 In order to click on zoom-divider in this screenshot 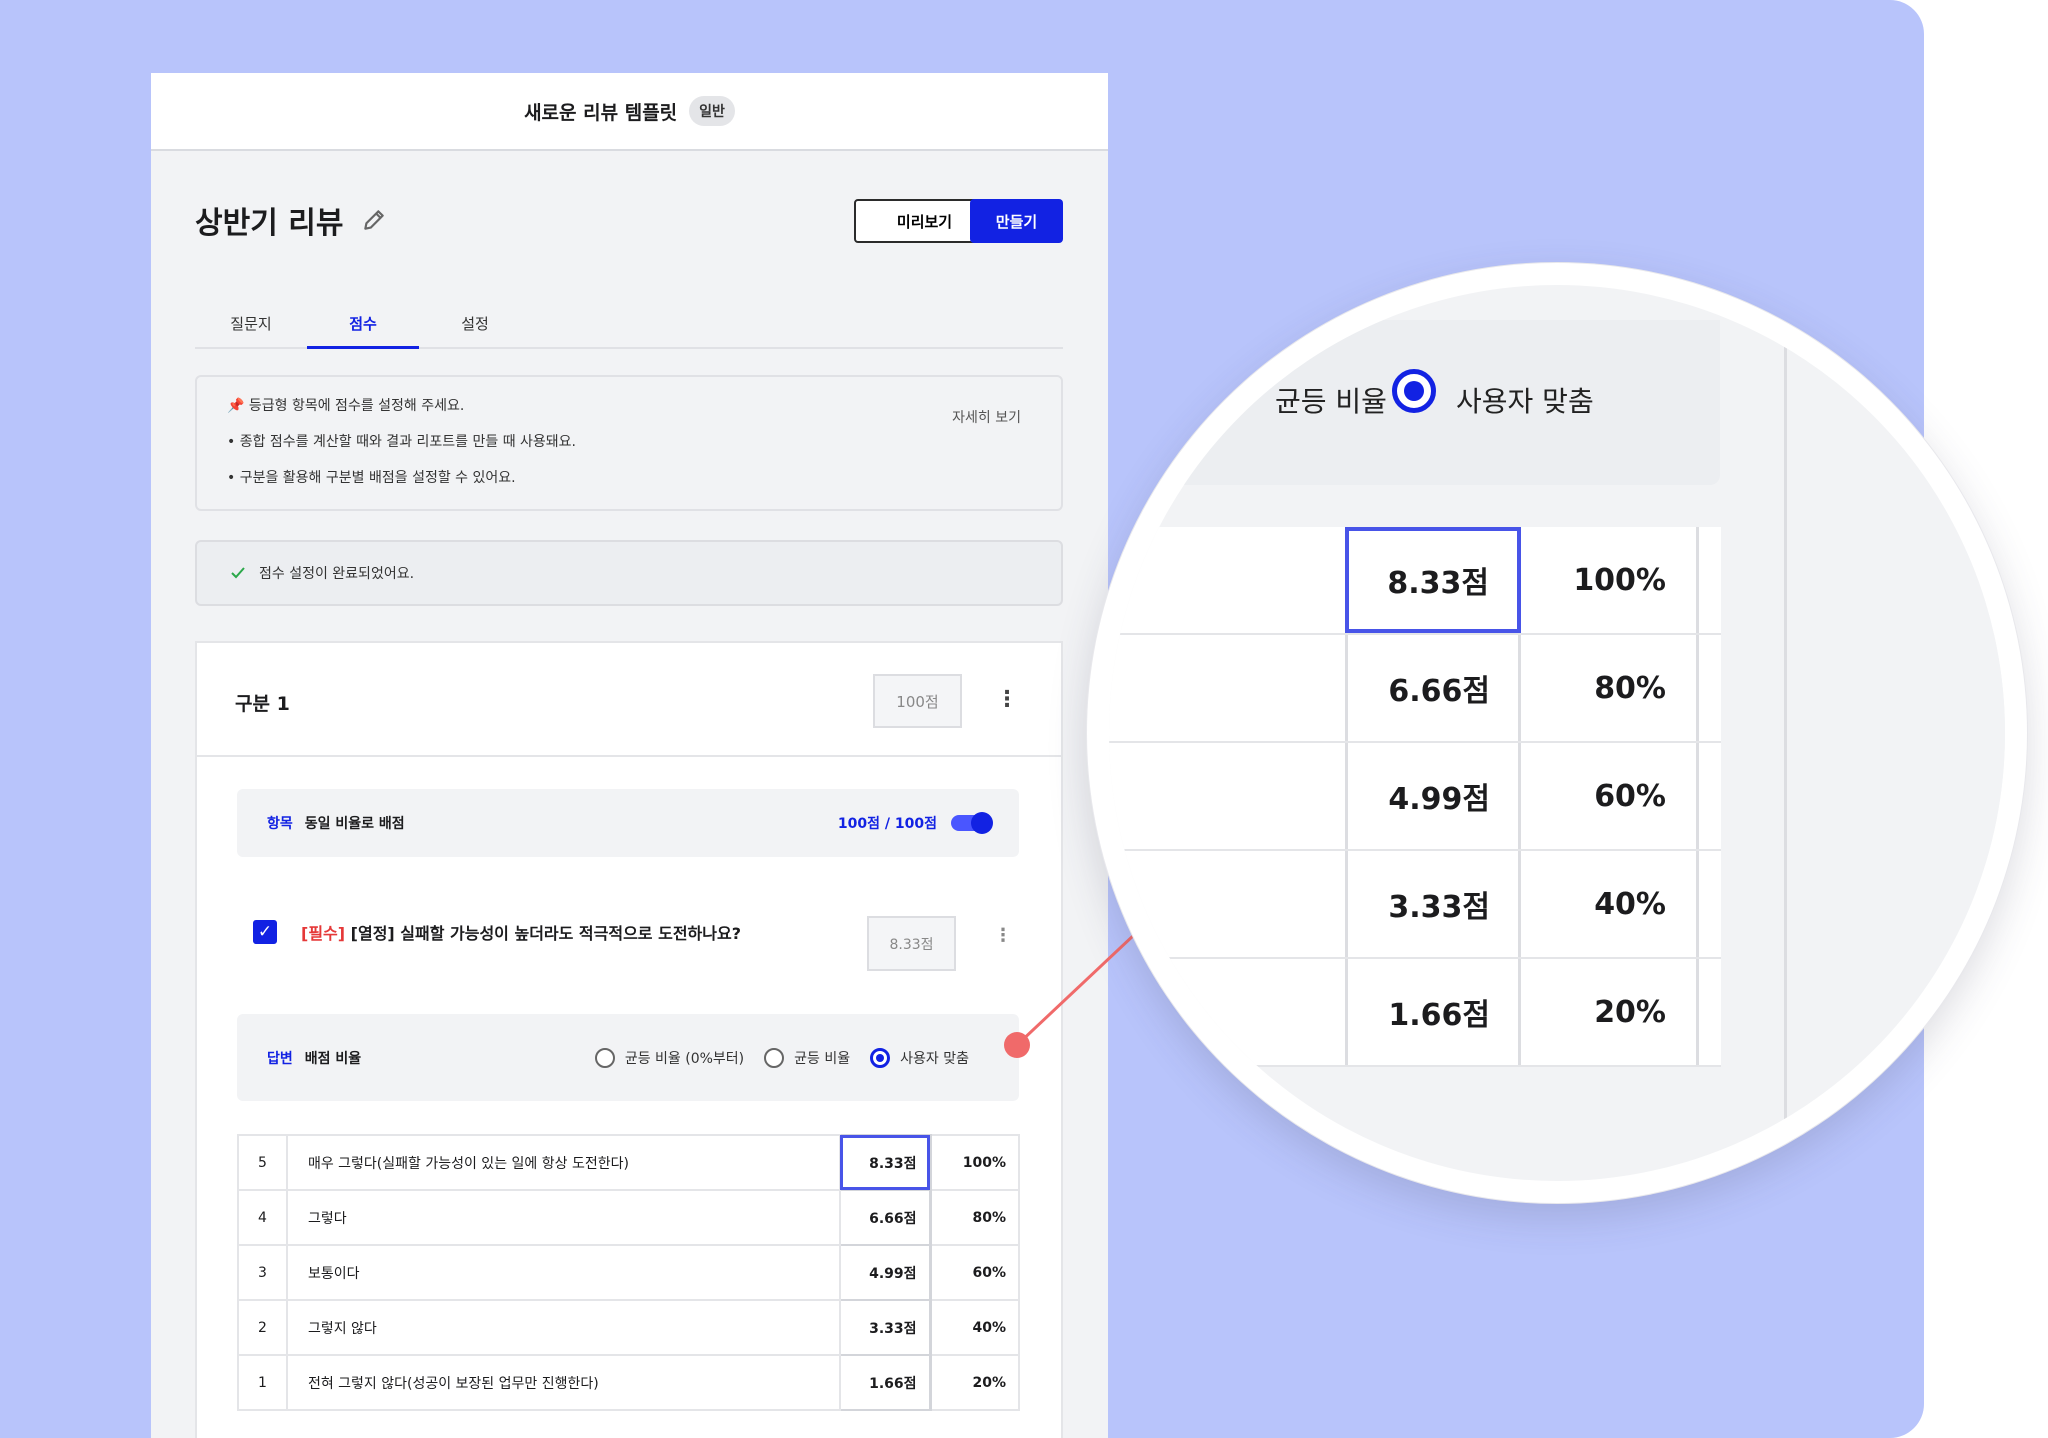, I will do `click(1785, 733)`.